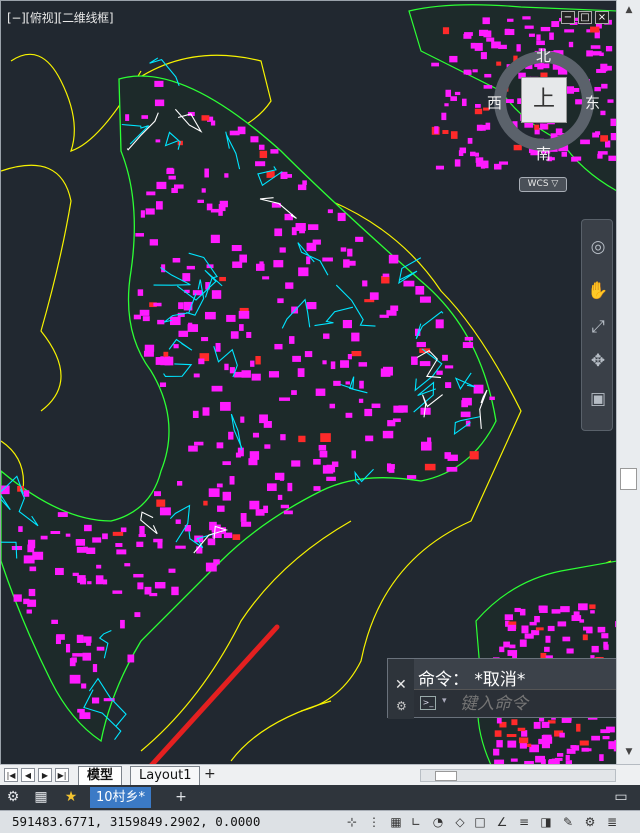 This screenshot has width=640, height=833. Describe the element at coordinates (13, 797) in the screenshot. I see `gear-icon: ⚙` at that location.